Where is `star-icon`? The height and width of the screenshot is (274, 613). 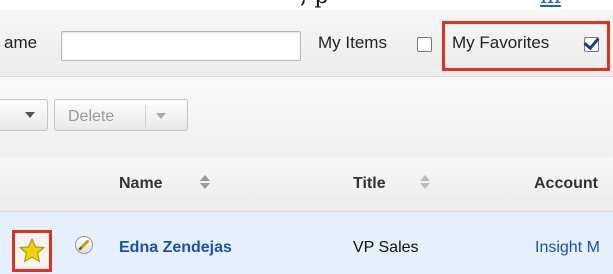 star-icon is located at coordinates (32, 251).